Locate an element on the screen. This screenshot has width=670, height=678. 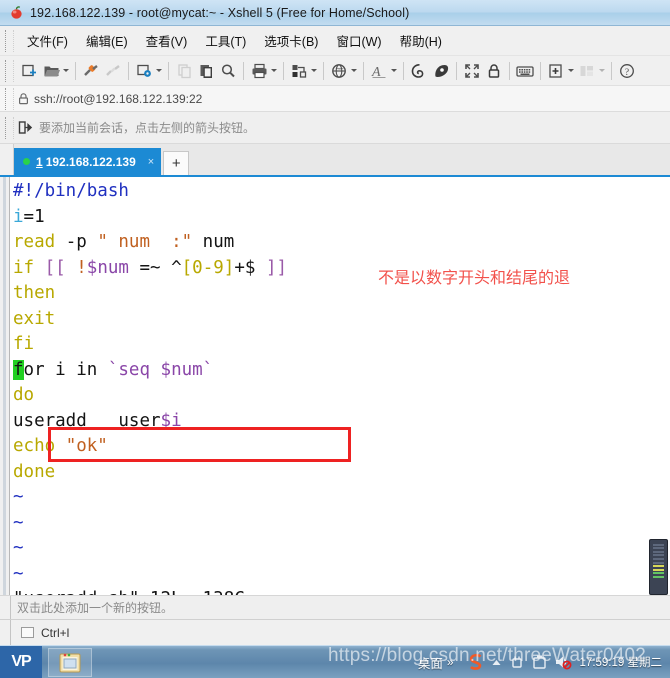
taskbar-item-explorer is located at coordinates (70, 662).